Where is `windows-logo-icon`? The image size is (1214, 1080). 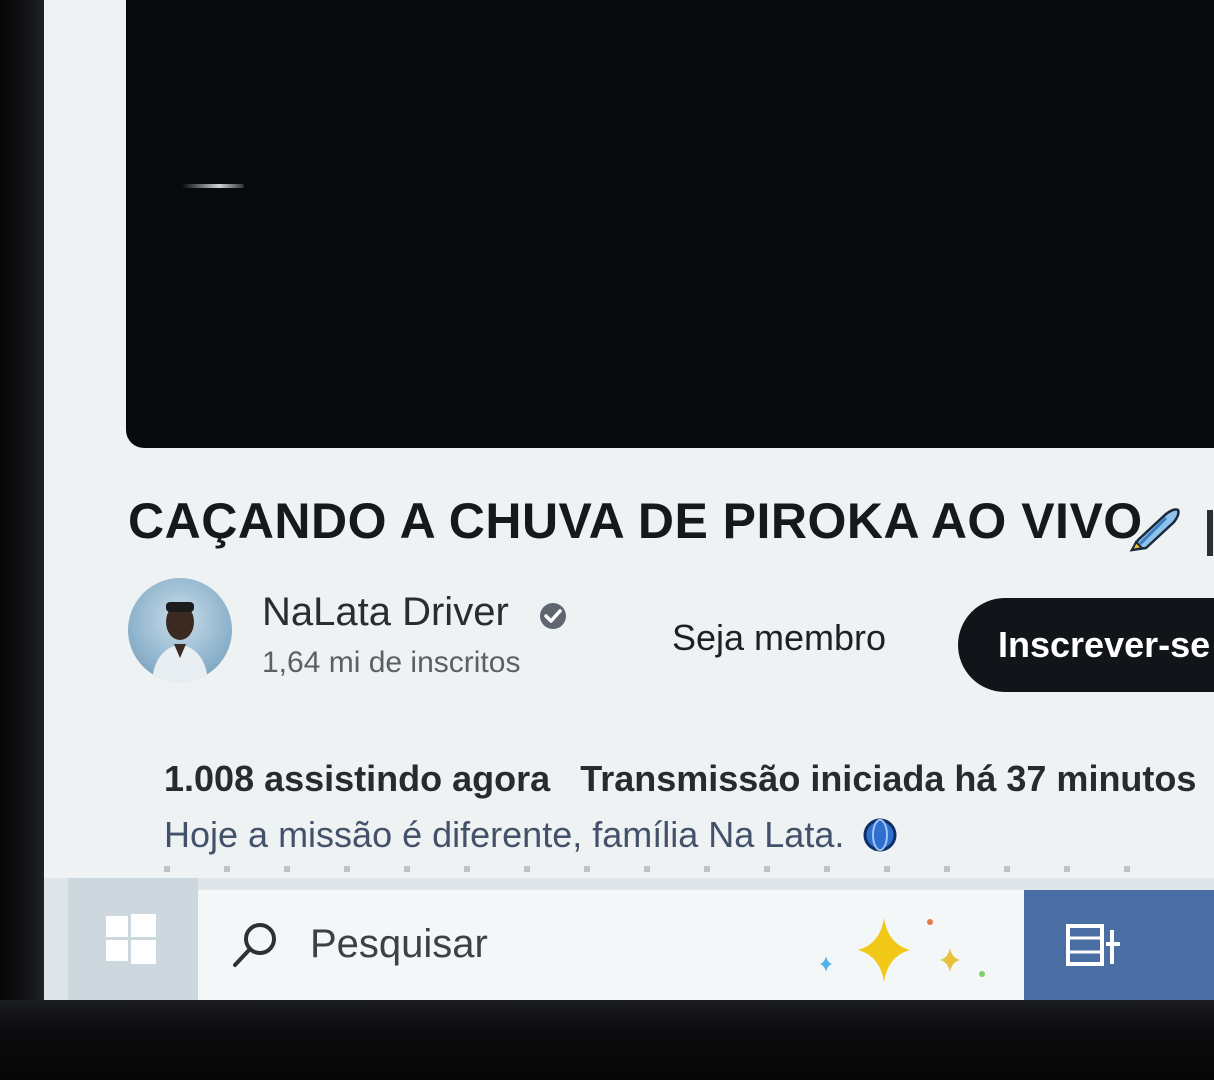 windows-logo-icon is located at coordinates (131, 939).